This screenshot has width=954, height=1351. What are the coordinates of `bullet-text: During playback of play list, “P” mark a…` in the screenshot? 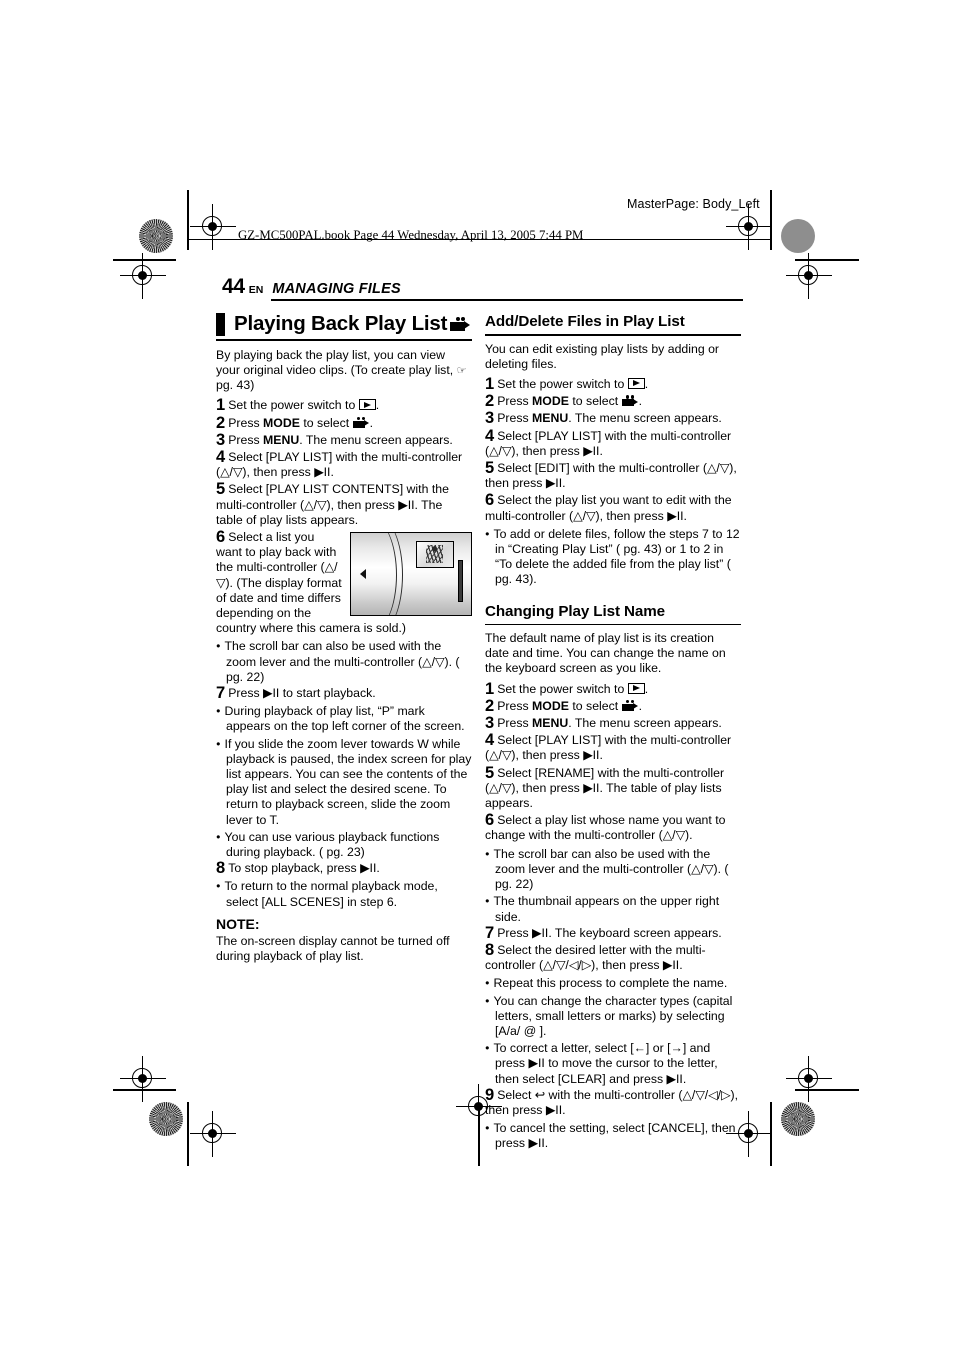 It's located at (344, 719).